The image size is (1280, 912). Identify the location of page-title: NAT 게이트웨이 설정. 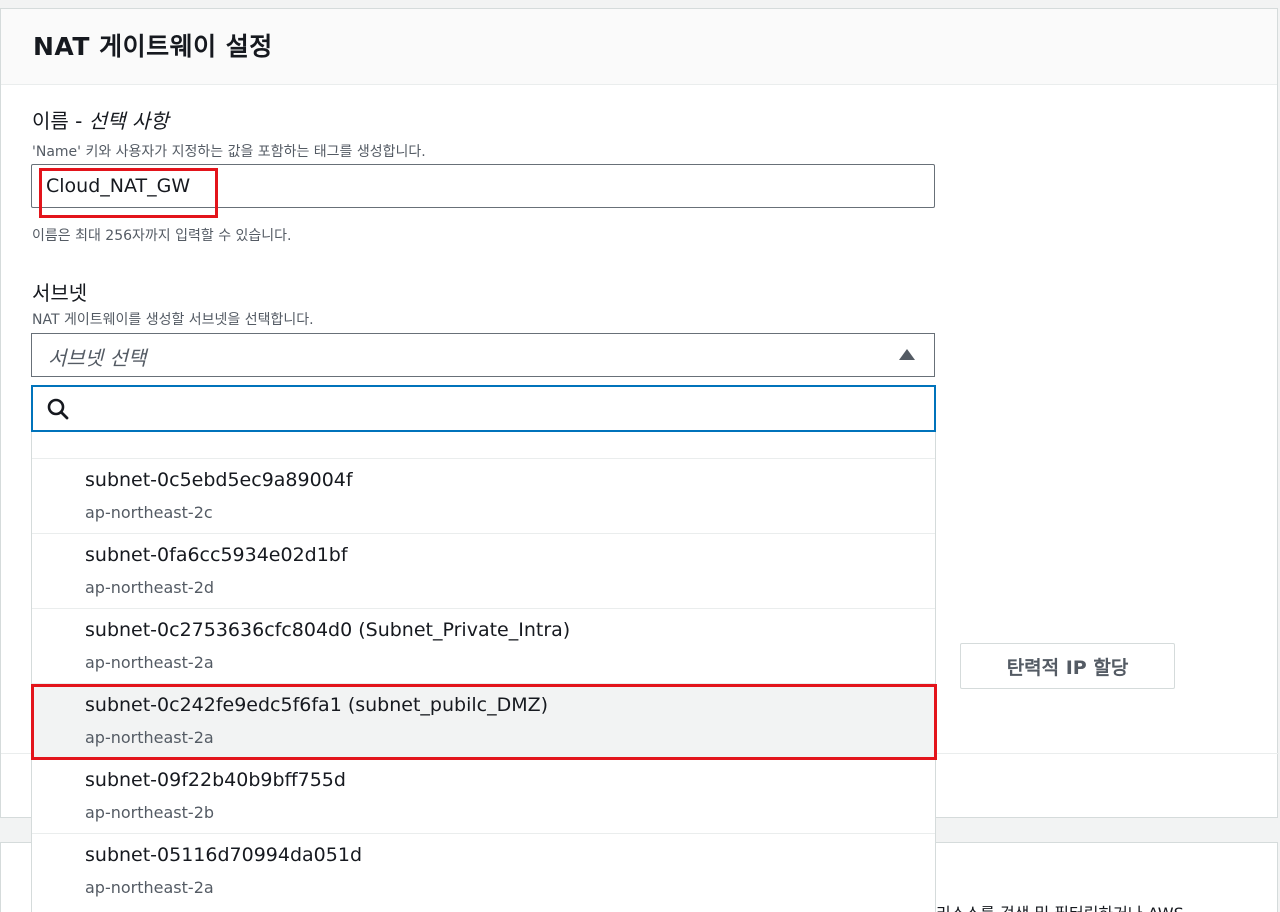
(153, 46).